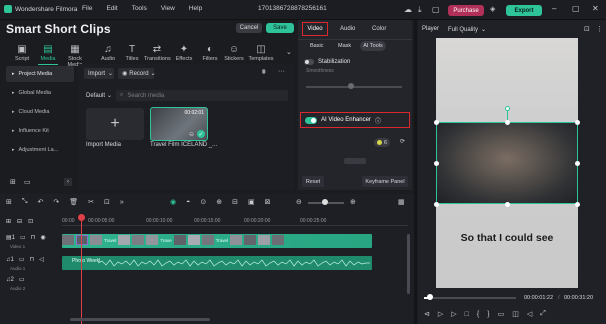 This screenshot has width=606, height=324. I want to click on toolbar-effects: ✦ Effects, so click(184, 53).